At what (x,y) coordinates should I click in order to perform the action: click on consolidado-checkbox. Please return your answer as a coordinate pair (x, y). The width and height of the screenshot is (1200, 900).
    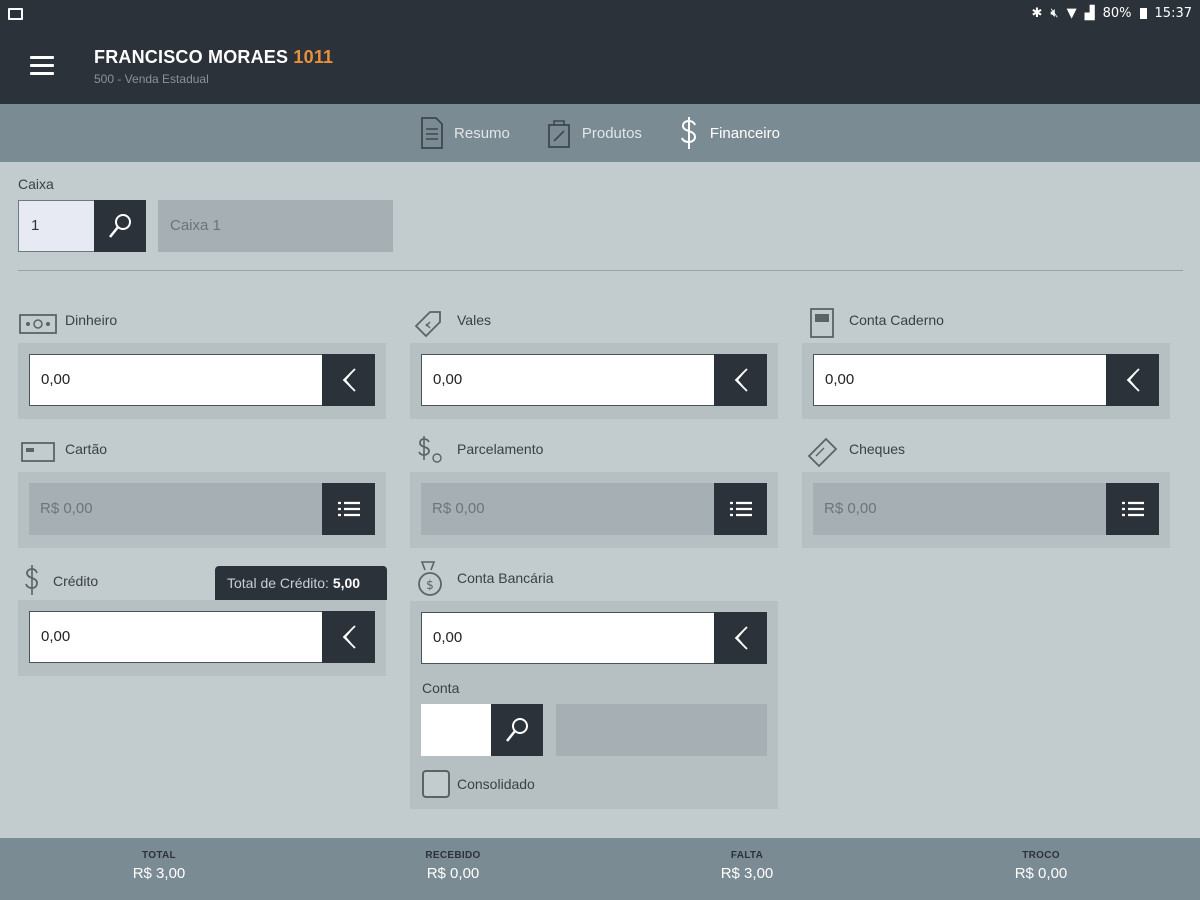
    Looking at the image, I should click on (436, 784).